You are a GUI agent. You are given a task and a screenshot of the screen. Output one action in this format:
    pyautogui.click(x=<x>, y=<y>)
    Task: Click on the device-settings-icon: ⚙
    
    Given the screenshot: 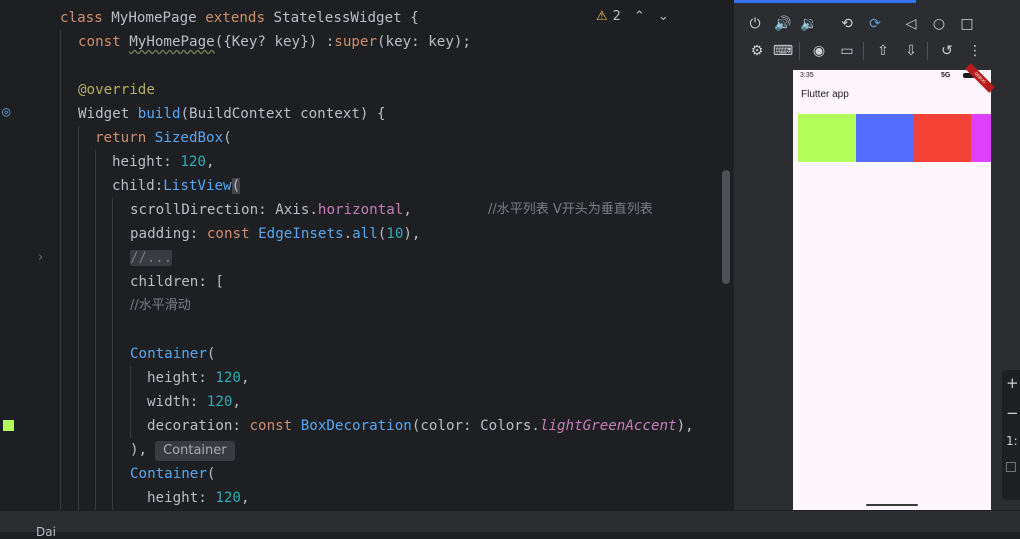 What is the action you would take?
    pyautogui.click(x=757, y=51)
    